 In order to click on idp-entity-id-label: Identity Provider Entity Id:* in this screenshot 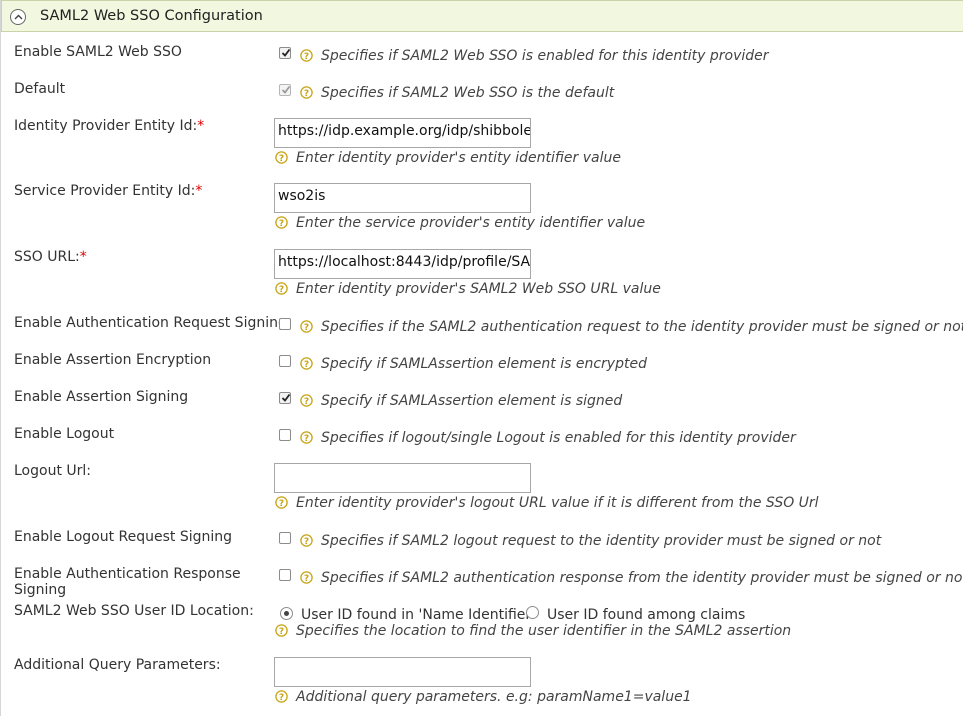, I will do `click(109, 126)`.